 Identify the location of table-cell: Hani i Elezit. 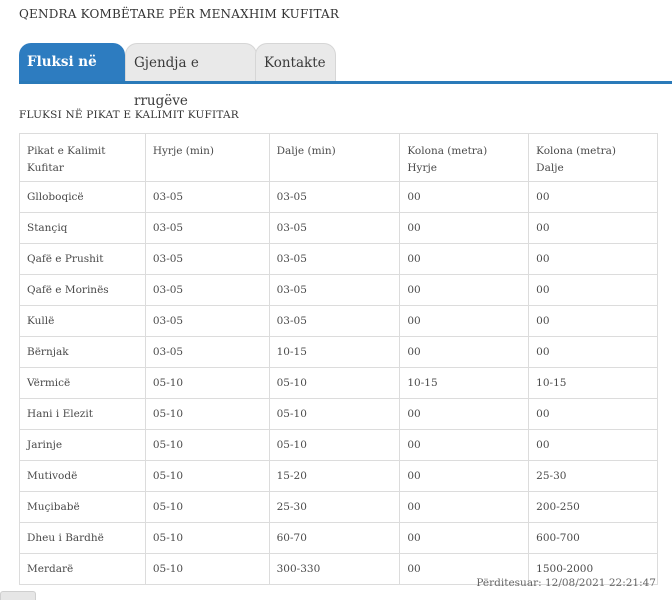
(82, 414).